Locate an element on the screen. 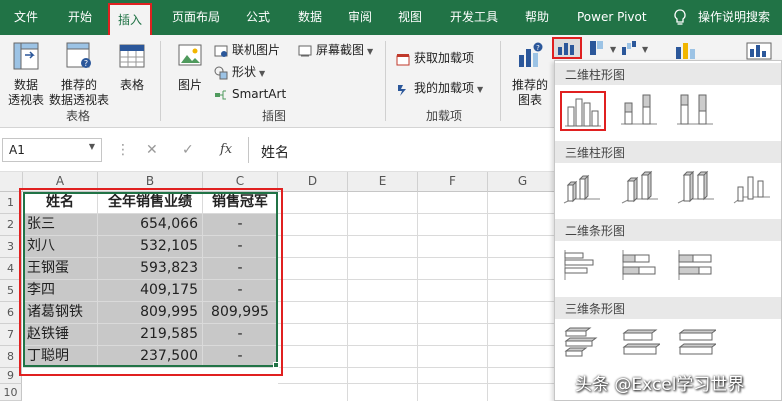  column-chart-button is located at coordinates (567, 48).